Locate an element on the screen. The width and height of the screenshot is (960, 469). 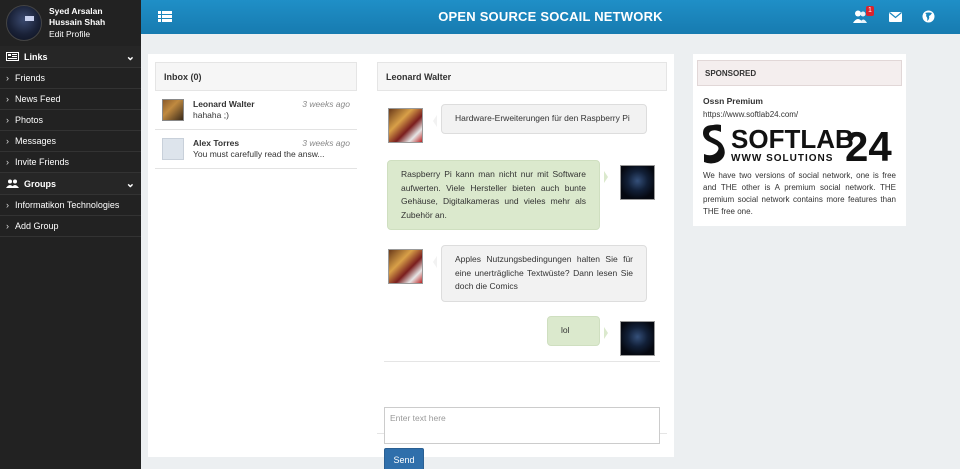
inbox-message-item: Leonard Walter 3 weeks ago hahaha ;) is located at coordinates (256, 110).